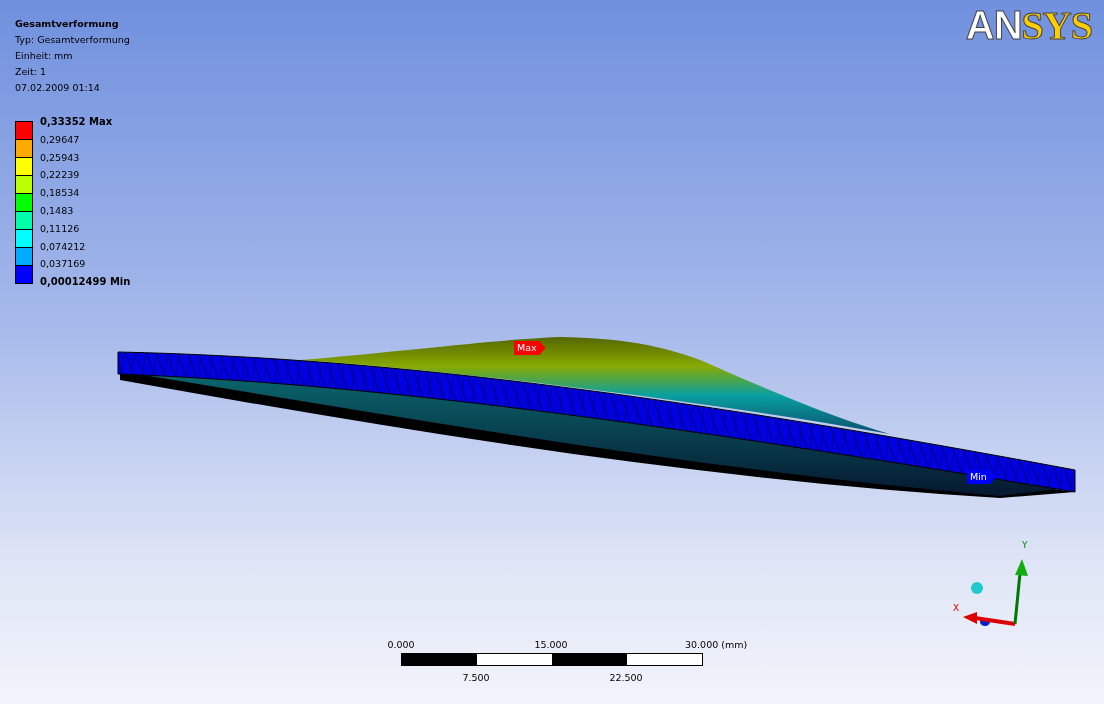 This screenshot has height=704, width=1104. What do you see at coordinates (57, 211) in the screenshot?
I see `legend-value: 0,1483` at bounding box center [57, 211].